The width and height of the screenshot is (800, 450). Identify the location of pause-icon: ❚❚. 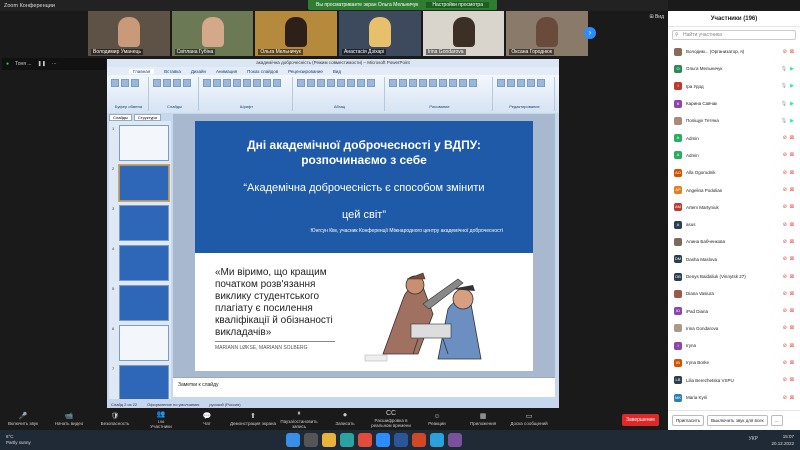
(42, 64).